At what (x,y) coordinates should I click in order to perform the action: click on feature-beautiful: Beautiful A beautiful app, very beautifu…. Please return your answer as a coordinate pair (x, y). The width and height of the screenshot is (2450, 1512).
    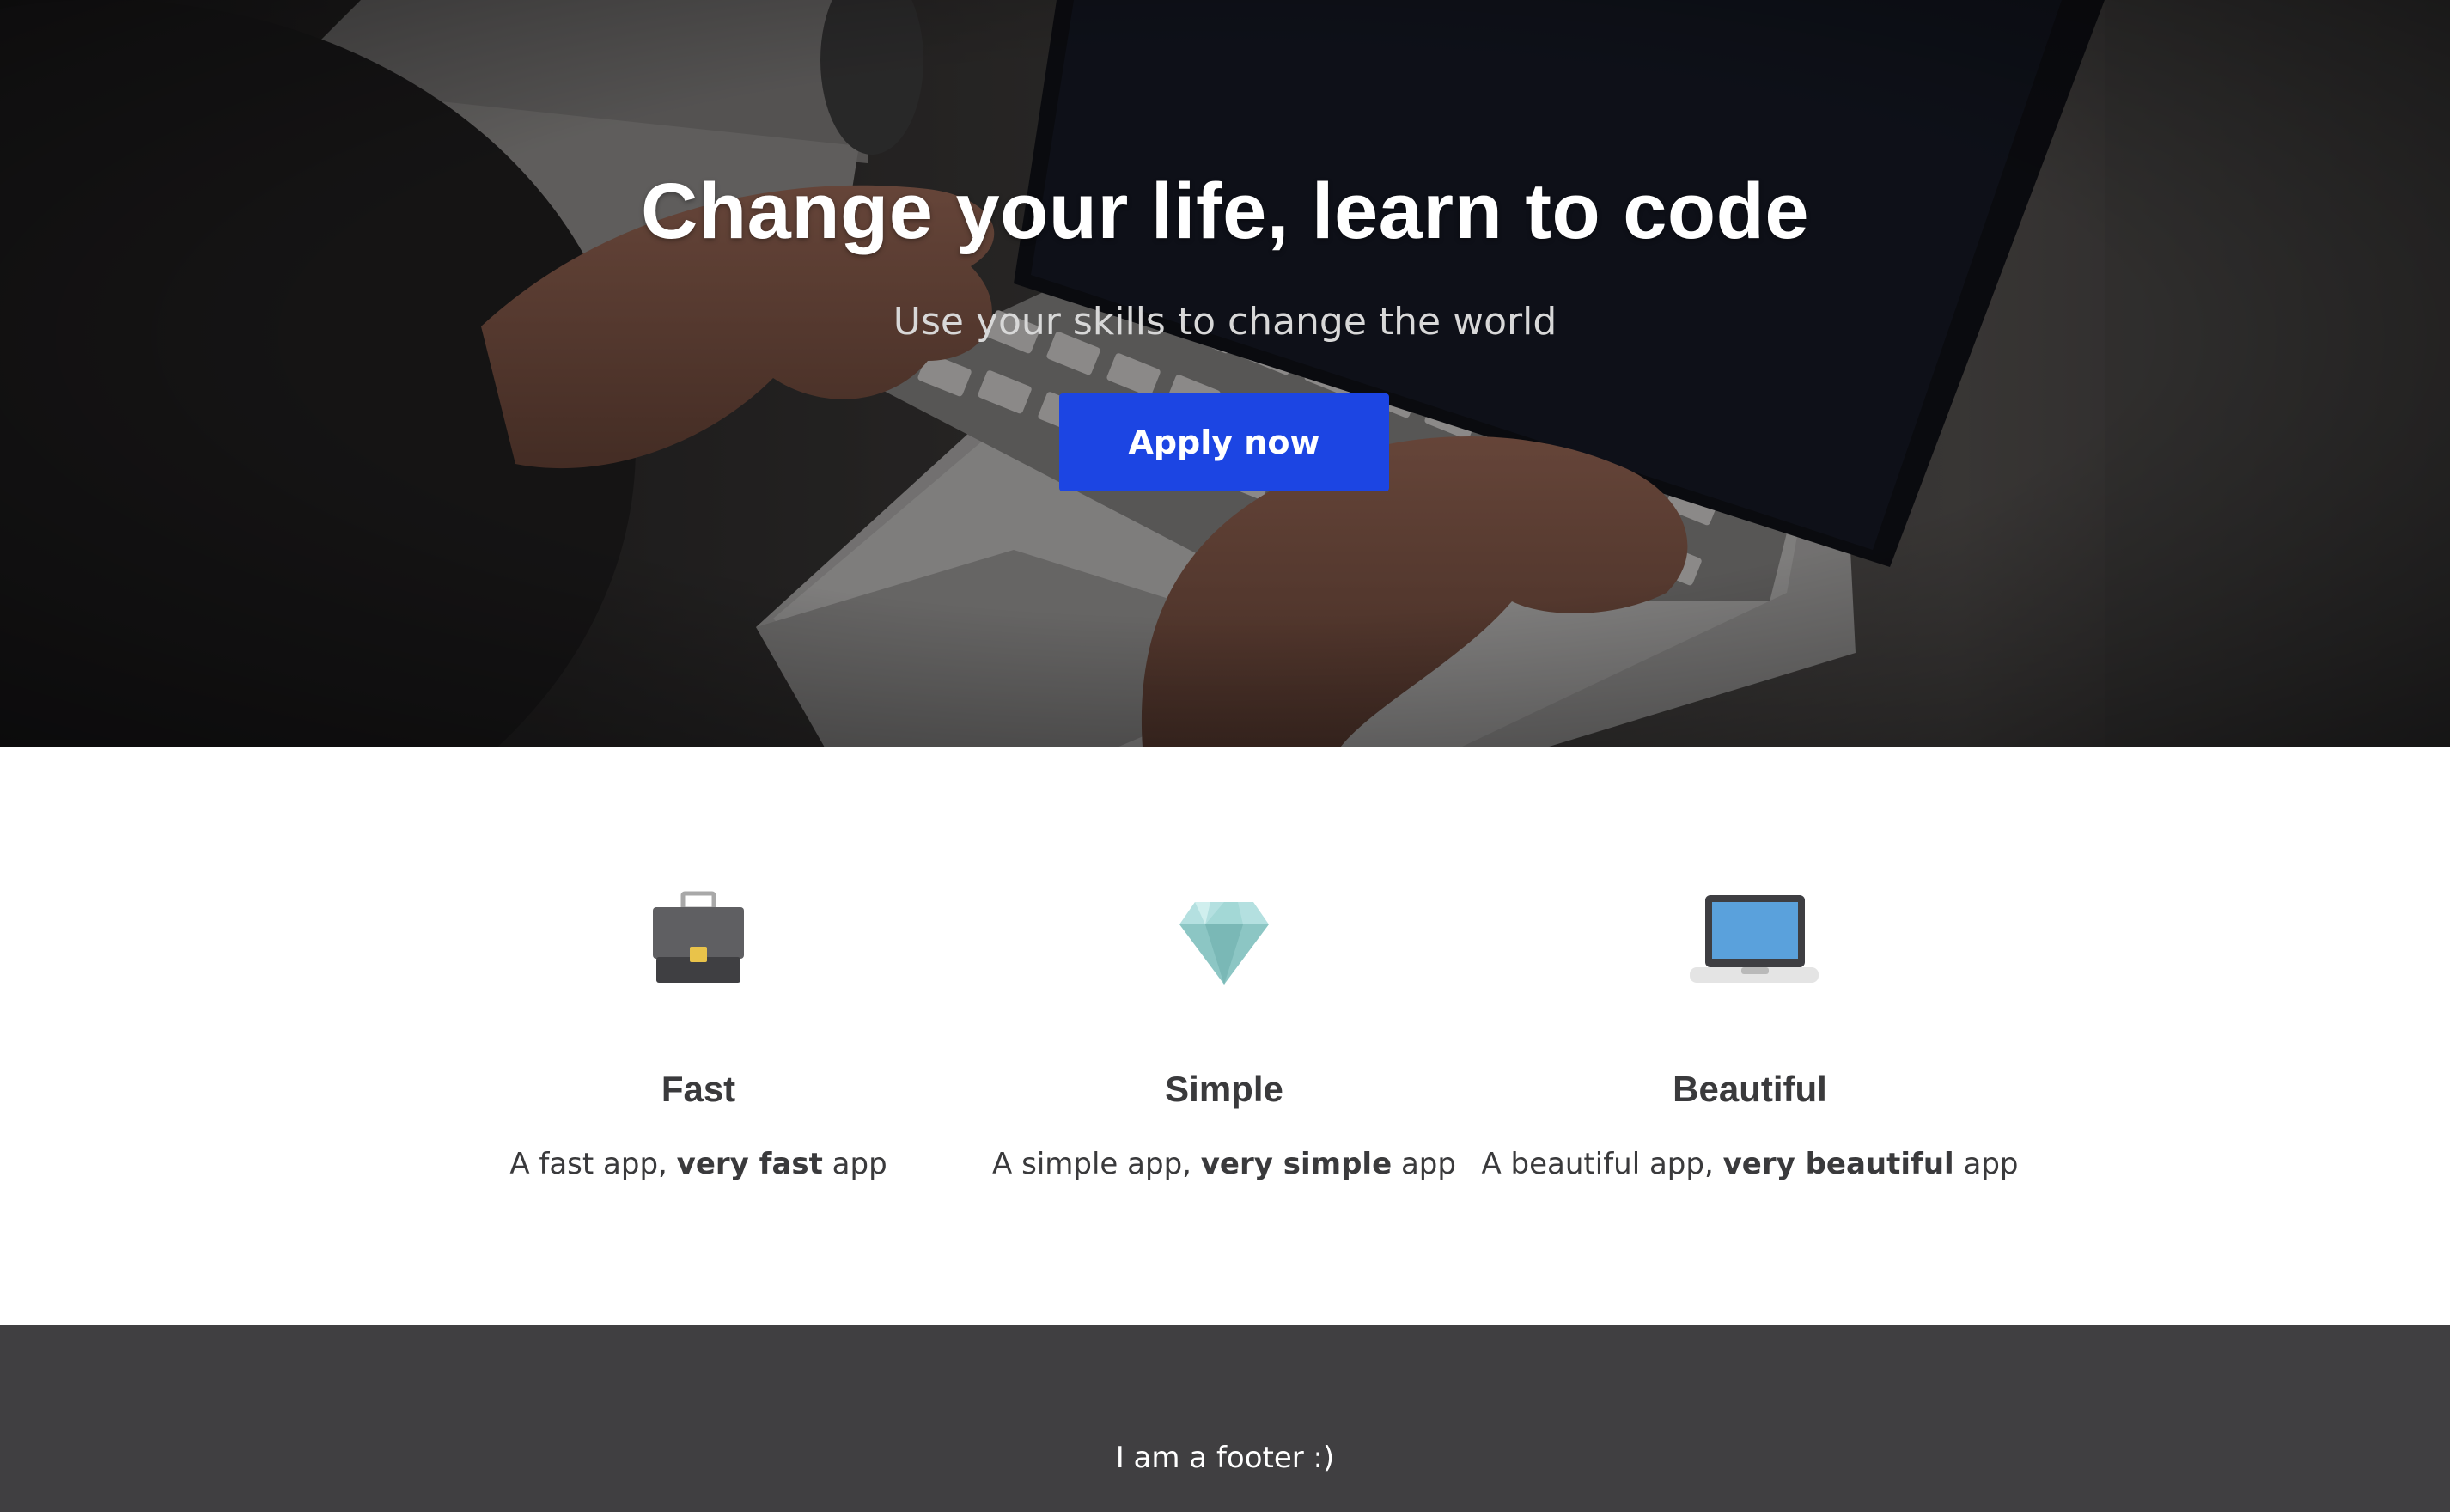
    Looking at the image, I should click on (1750, 1036).